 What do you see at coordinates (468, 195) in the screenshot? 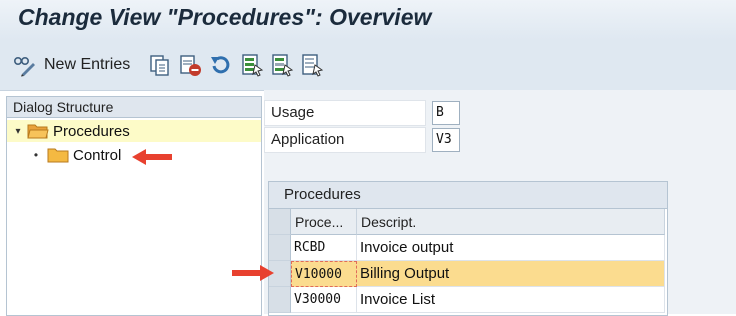
I see `procedures-table-title: Procedures` at bounding box center [468, 195].